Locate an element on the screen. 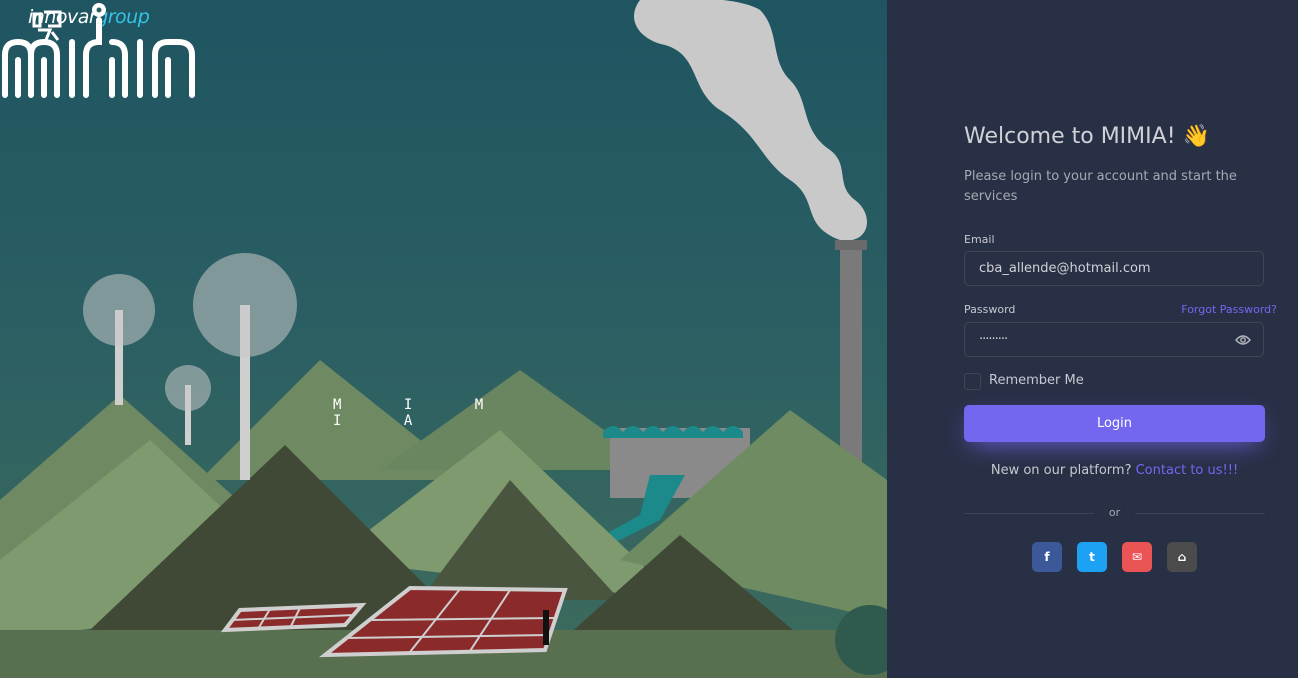 The width and height of the screenshot is (1298, 678). password-value: ········· is located at coordinates (993, 339).